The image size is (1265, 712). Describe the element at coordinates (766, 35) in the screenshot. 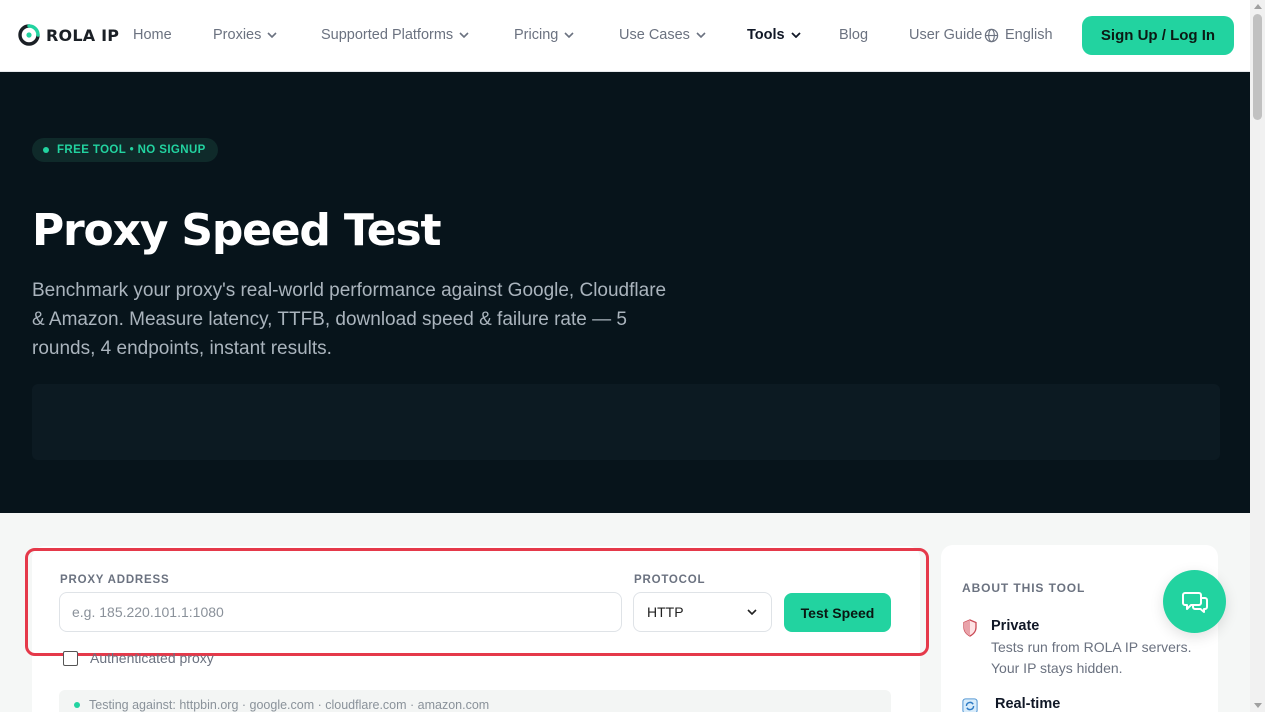

I see `nav-tools-label: Tools` at that location.